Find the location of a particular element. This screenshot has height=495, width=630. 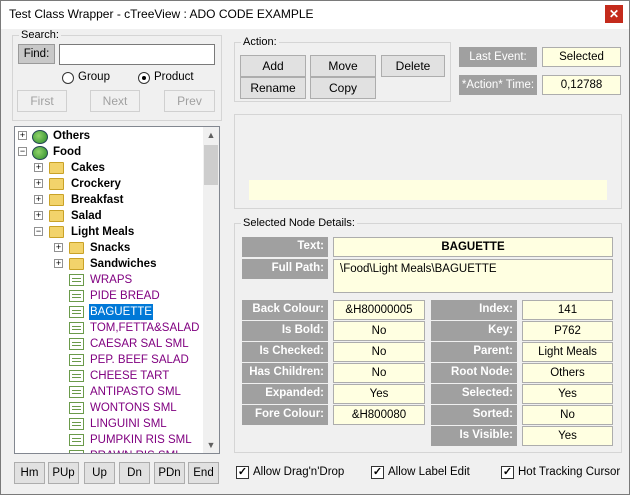

last-event-label: Last Event: is located at coordinates (498, 57).